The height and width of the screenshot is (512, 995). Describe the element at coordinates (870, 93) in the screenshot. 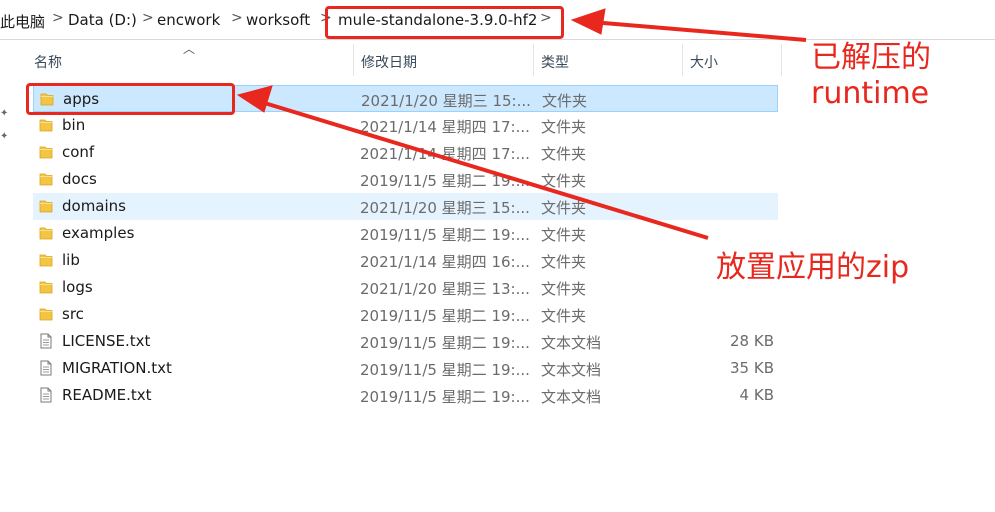

I see `annotation-runtime-line2: runtime` at that location.